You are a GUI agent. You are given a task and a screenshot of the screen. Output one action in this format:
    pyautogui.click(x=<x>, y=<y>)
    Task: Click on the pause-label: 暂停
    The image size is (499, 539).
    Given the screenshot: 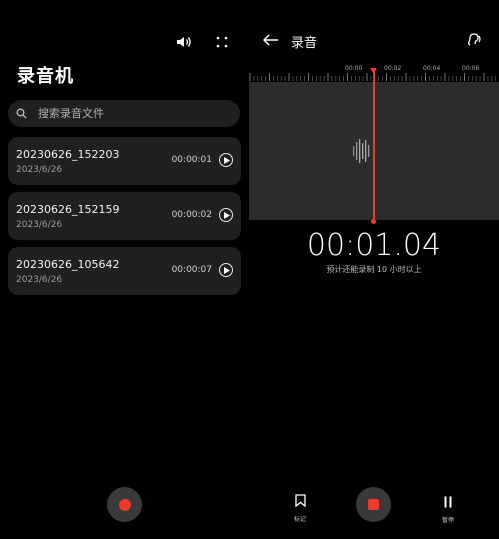 What is the action you would take?
    pyautogui.click(x=447, y=520)
    